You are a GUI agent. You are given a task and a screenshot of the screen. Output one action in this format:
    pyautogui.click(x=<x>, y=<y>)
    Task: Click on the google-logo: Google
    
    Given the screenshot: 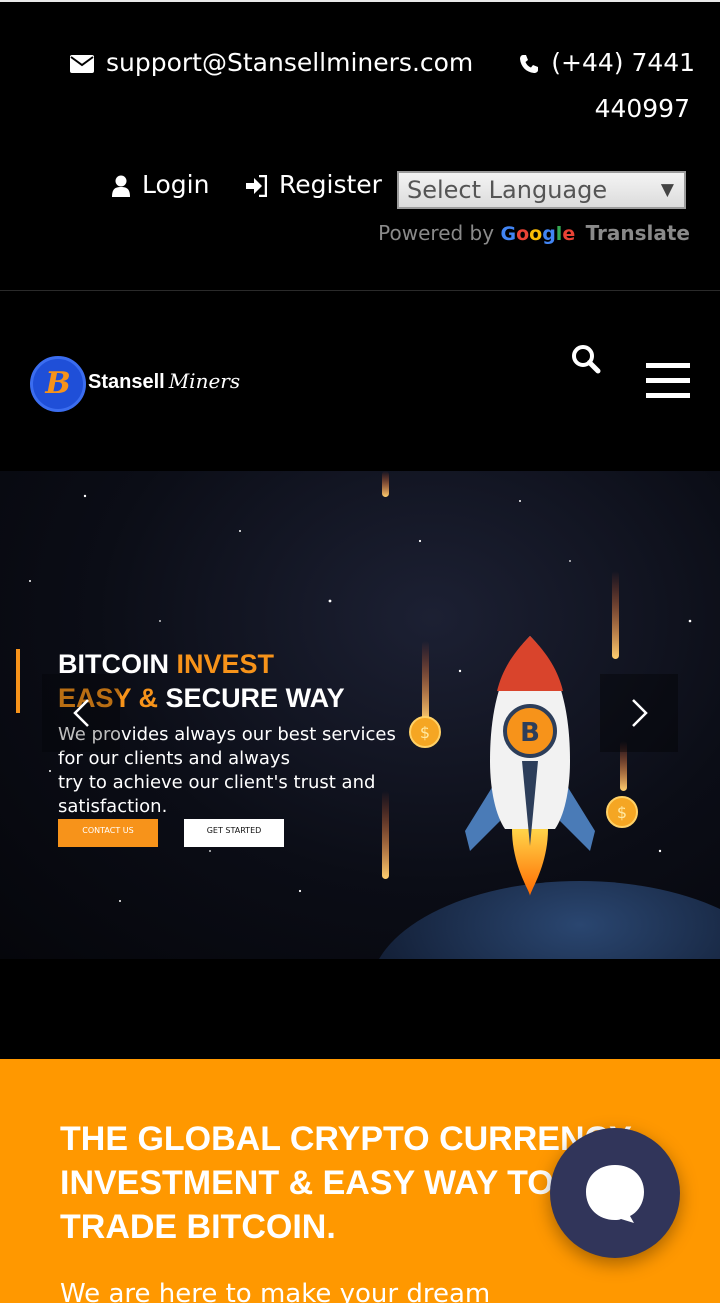 What is the action you would take?
    pyautogui.click(x=537, y=234)
    